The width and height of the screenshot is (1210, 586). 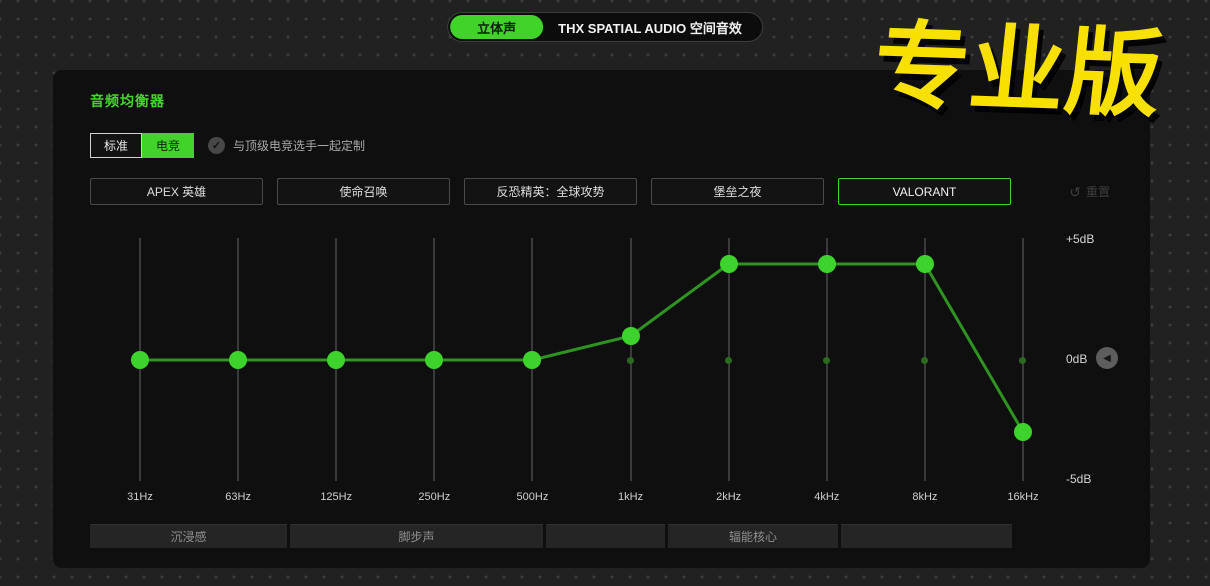 I want to click on freq-label-125hz: 125Hz, so click(x=336, y=497).